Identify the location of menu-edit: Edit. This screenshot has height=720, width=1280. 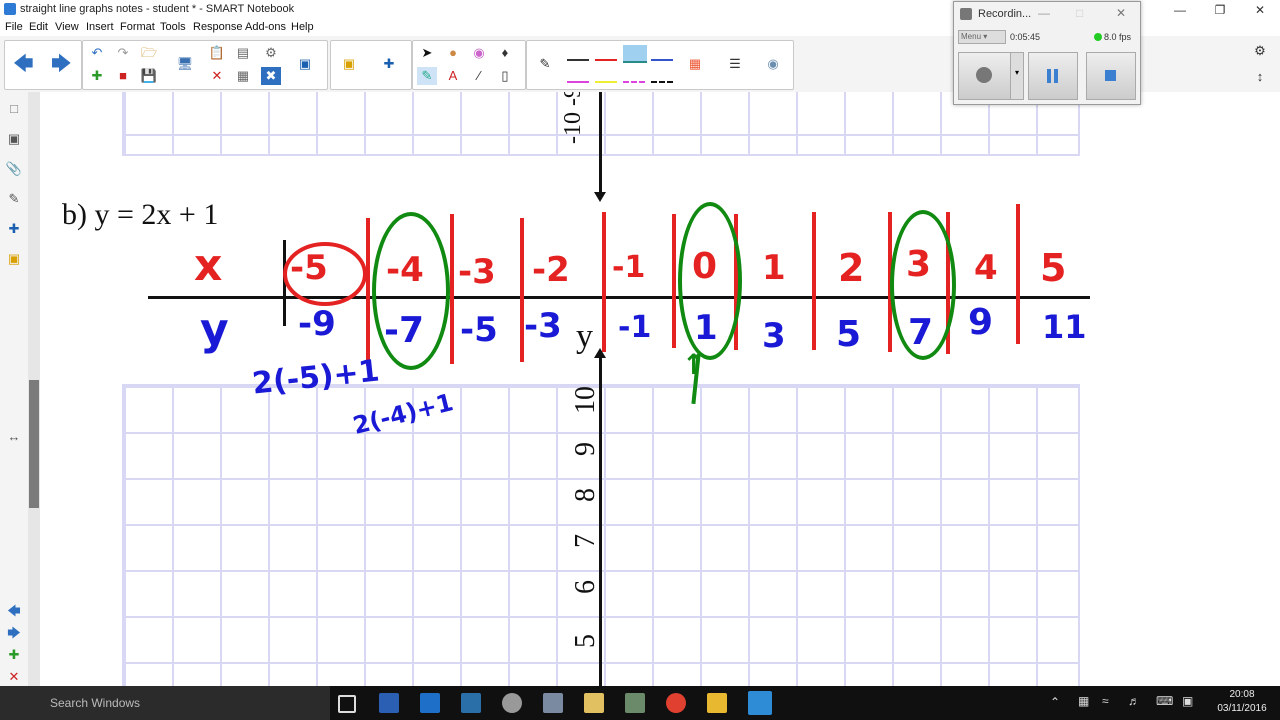
(38, 27).